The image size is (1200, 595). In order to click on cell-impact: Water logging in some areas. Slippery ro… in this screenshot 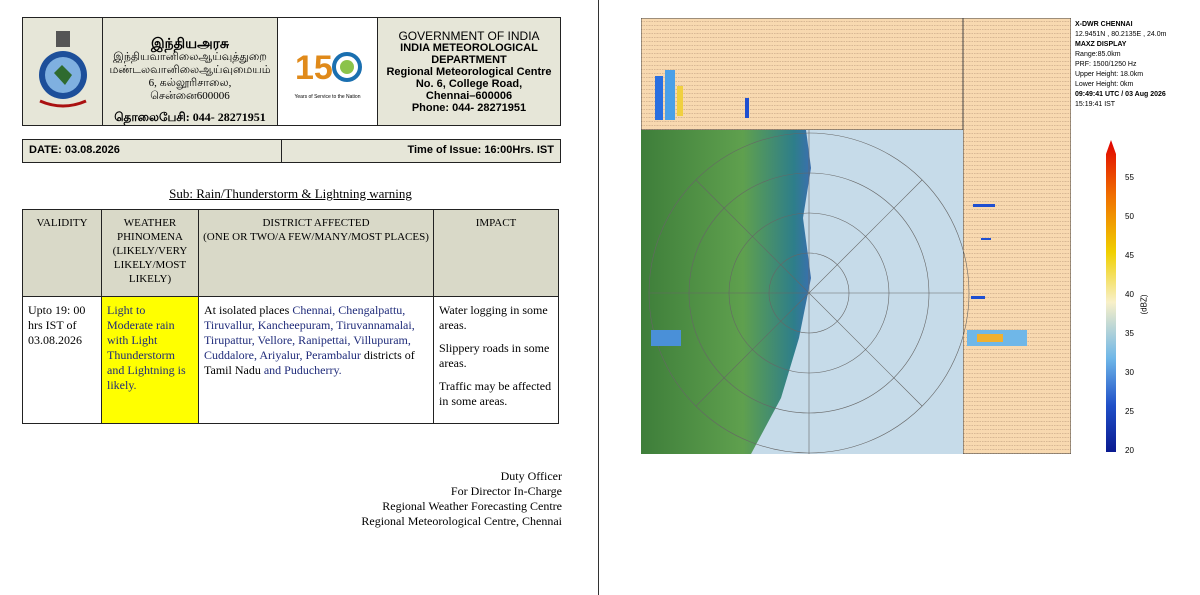, I will do `click(496, 360)`.